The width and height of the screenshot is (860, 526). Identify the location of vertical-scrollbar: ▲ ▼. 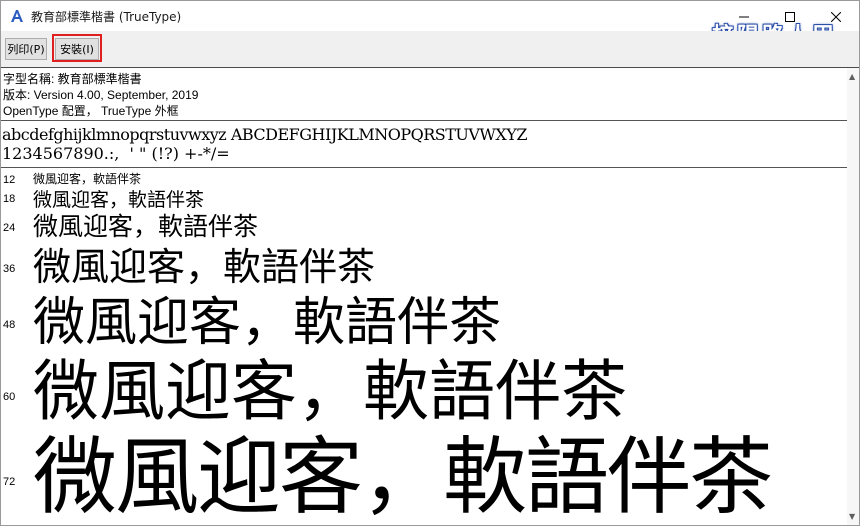
(853, 296).